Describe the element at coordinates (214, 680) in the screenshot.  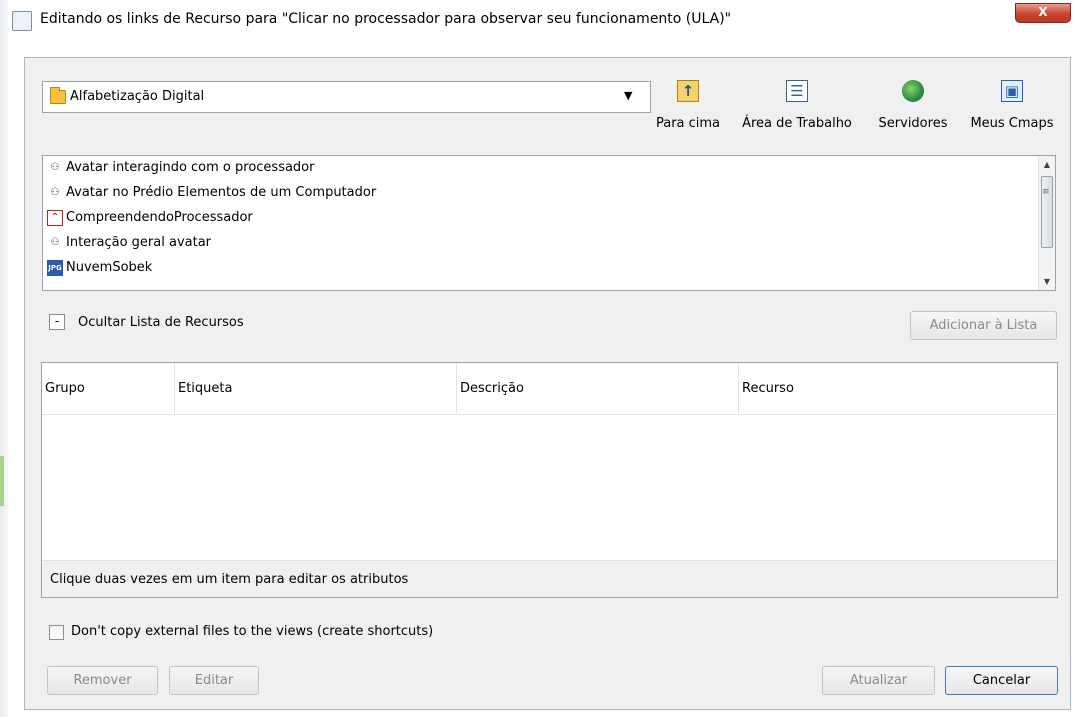
I see `edit-button: Editar` at that location.